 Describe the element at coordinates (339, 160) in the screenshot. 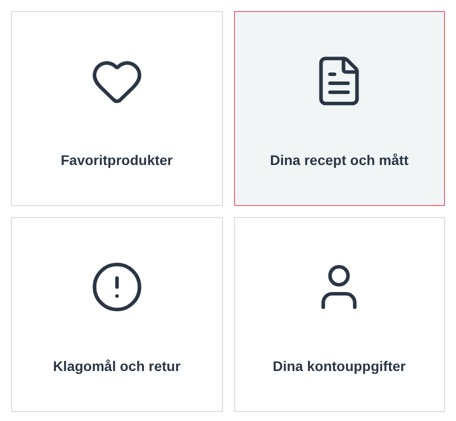

I see `card-label: Dina recept och mått` at that location.